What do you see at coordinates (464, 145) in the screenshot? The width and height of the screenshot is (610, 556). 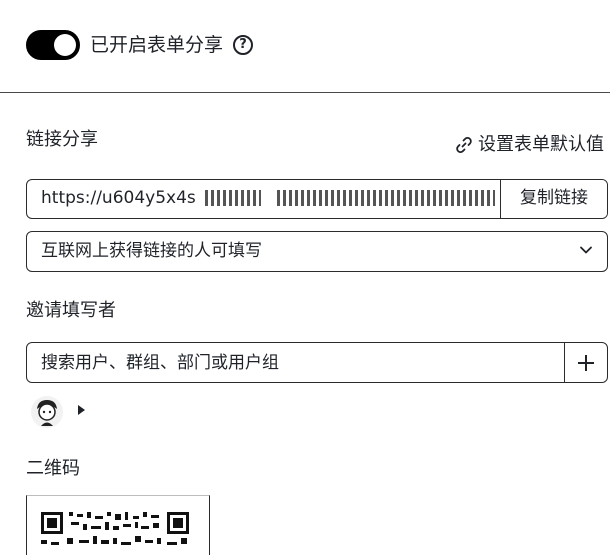 I see `link-icon` at bounding box center [464, 145].